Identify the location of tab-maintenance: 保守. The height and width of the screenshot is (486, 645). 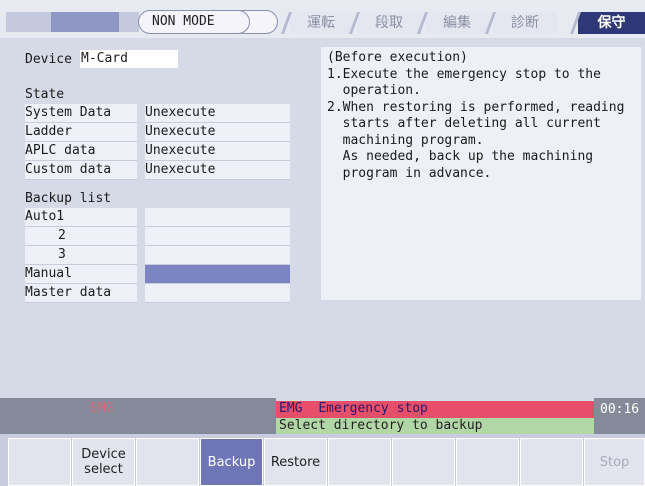
(611, 23).